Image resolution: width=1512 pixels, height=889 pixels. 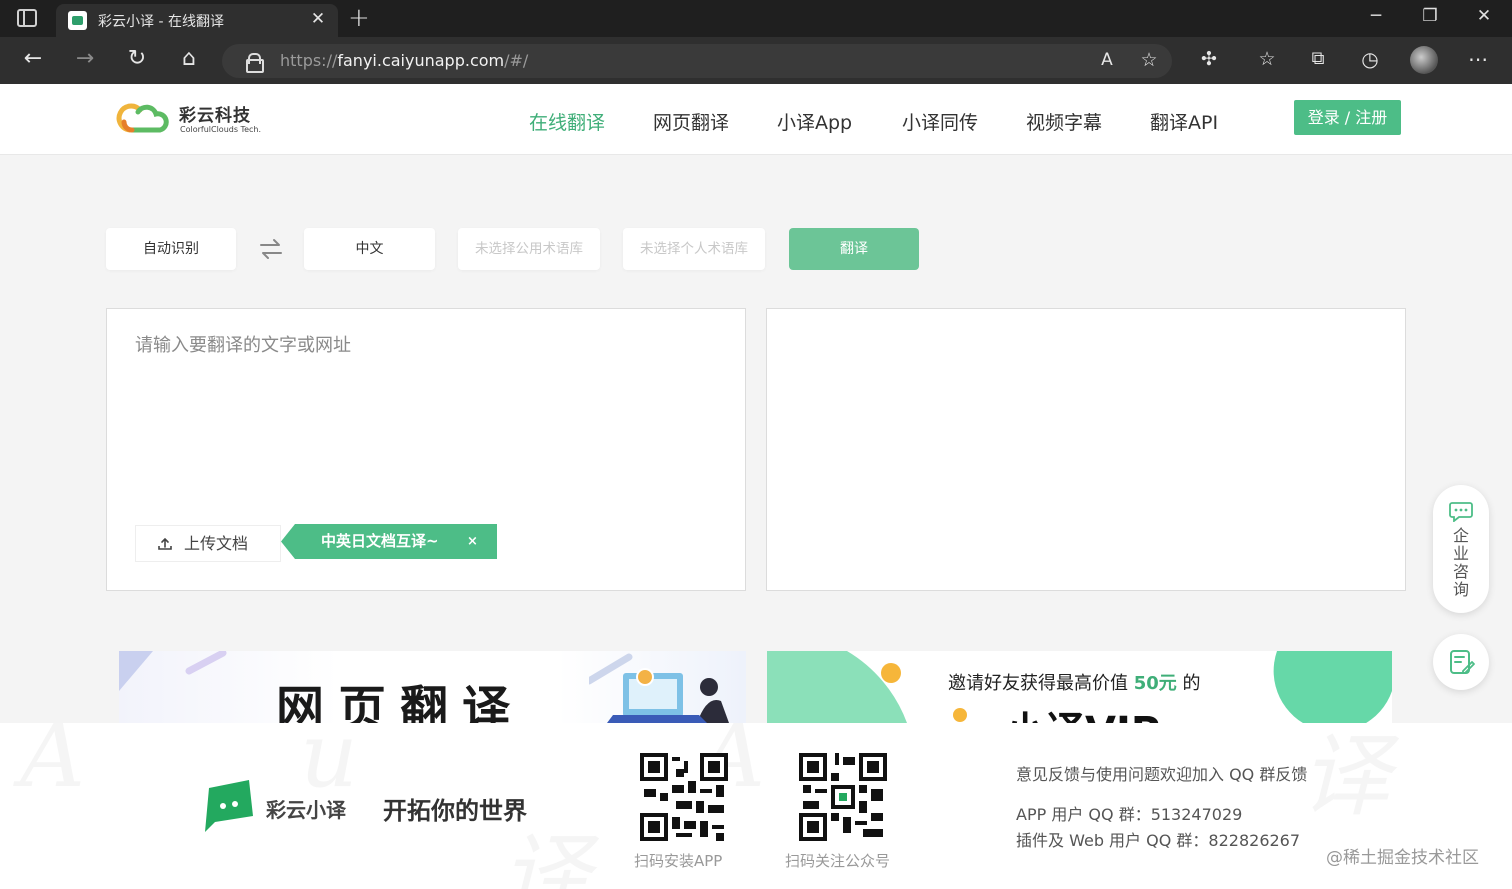 What do you see at coordinates (694, 249) in the screenshot?
I see `personal-glossary-select: 未选择个人术语库` at bounding box center [694, 249].